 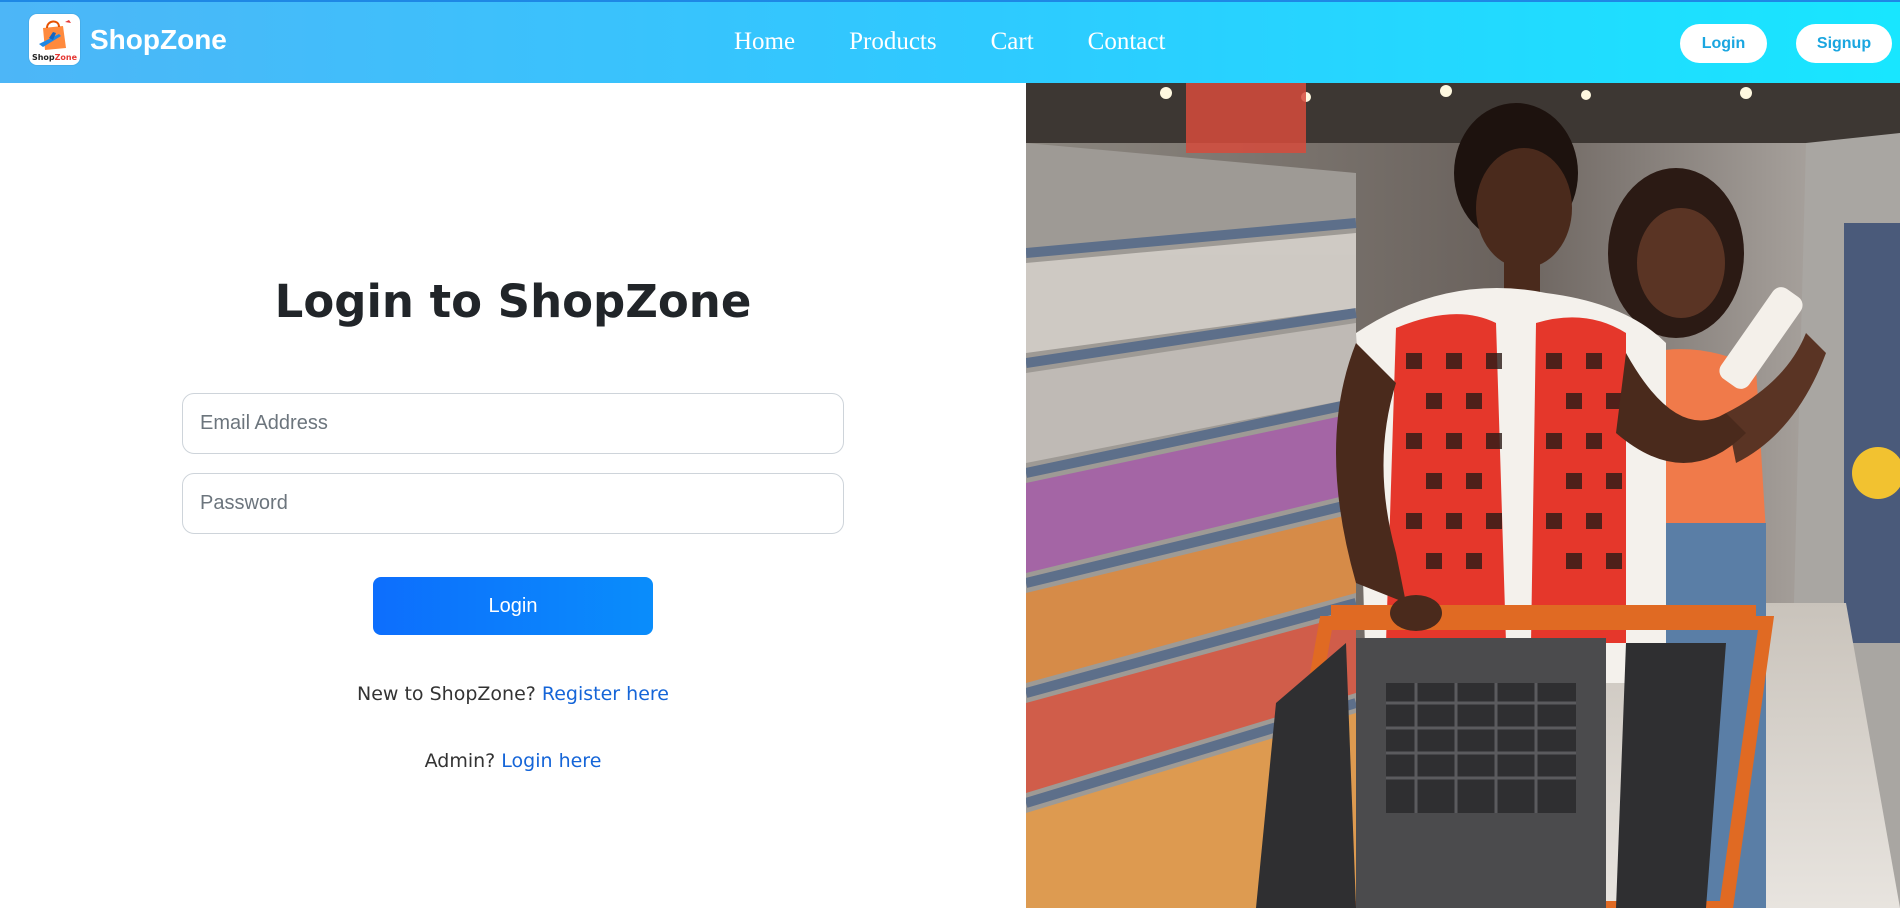 I want to click on main-nav: Home Products Cart Contact, so click(x=949, y=42).